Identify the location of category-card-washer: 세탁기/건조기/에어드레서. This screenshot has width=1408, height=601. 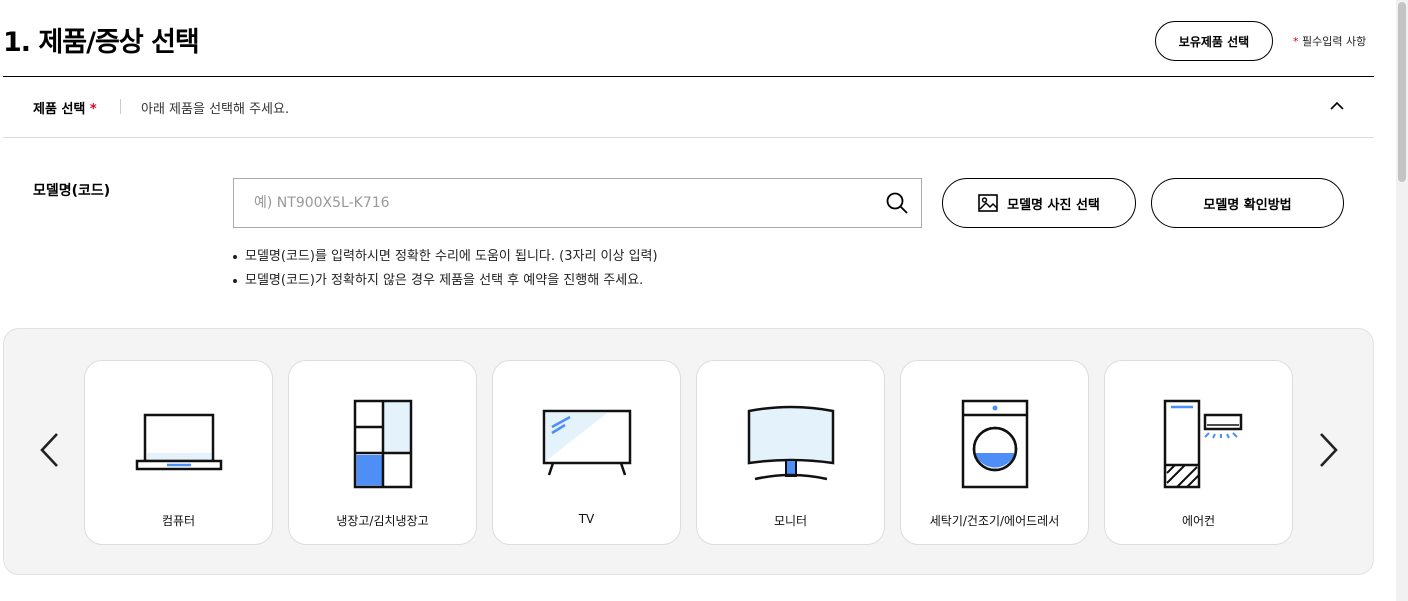
(994, 452).